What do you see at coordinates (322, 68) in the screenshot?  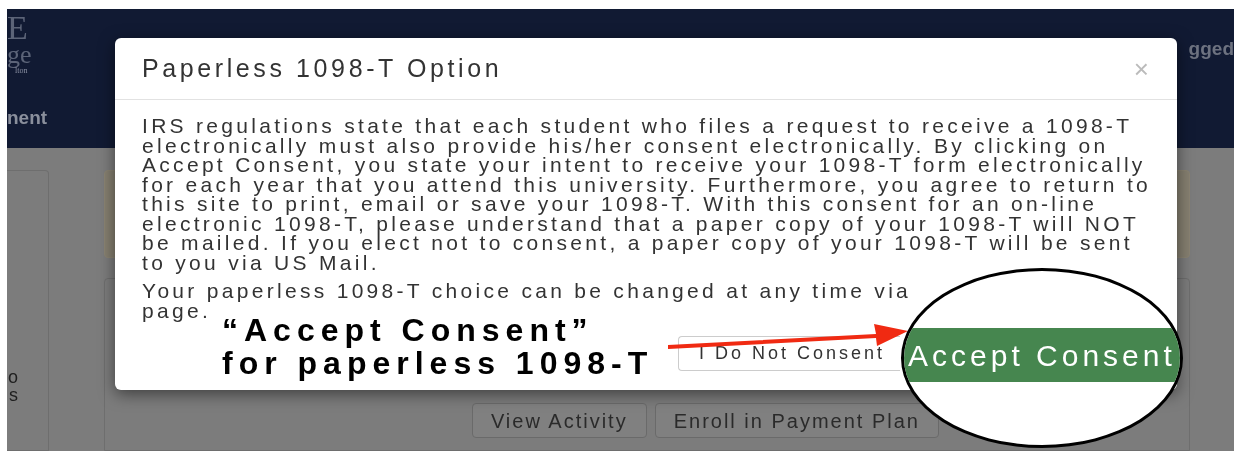 I see `dialog-title: Paperless 1098-T Option` at bounding box center [322, 68].